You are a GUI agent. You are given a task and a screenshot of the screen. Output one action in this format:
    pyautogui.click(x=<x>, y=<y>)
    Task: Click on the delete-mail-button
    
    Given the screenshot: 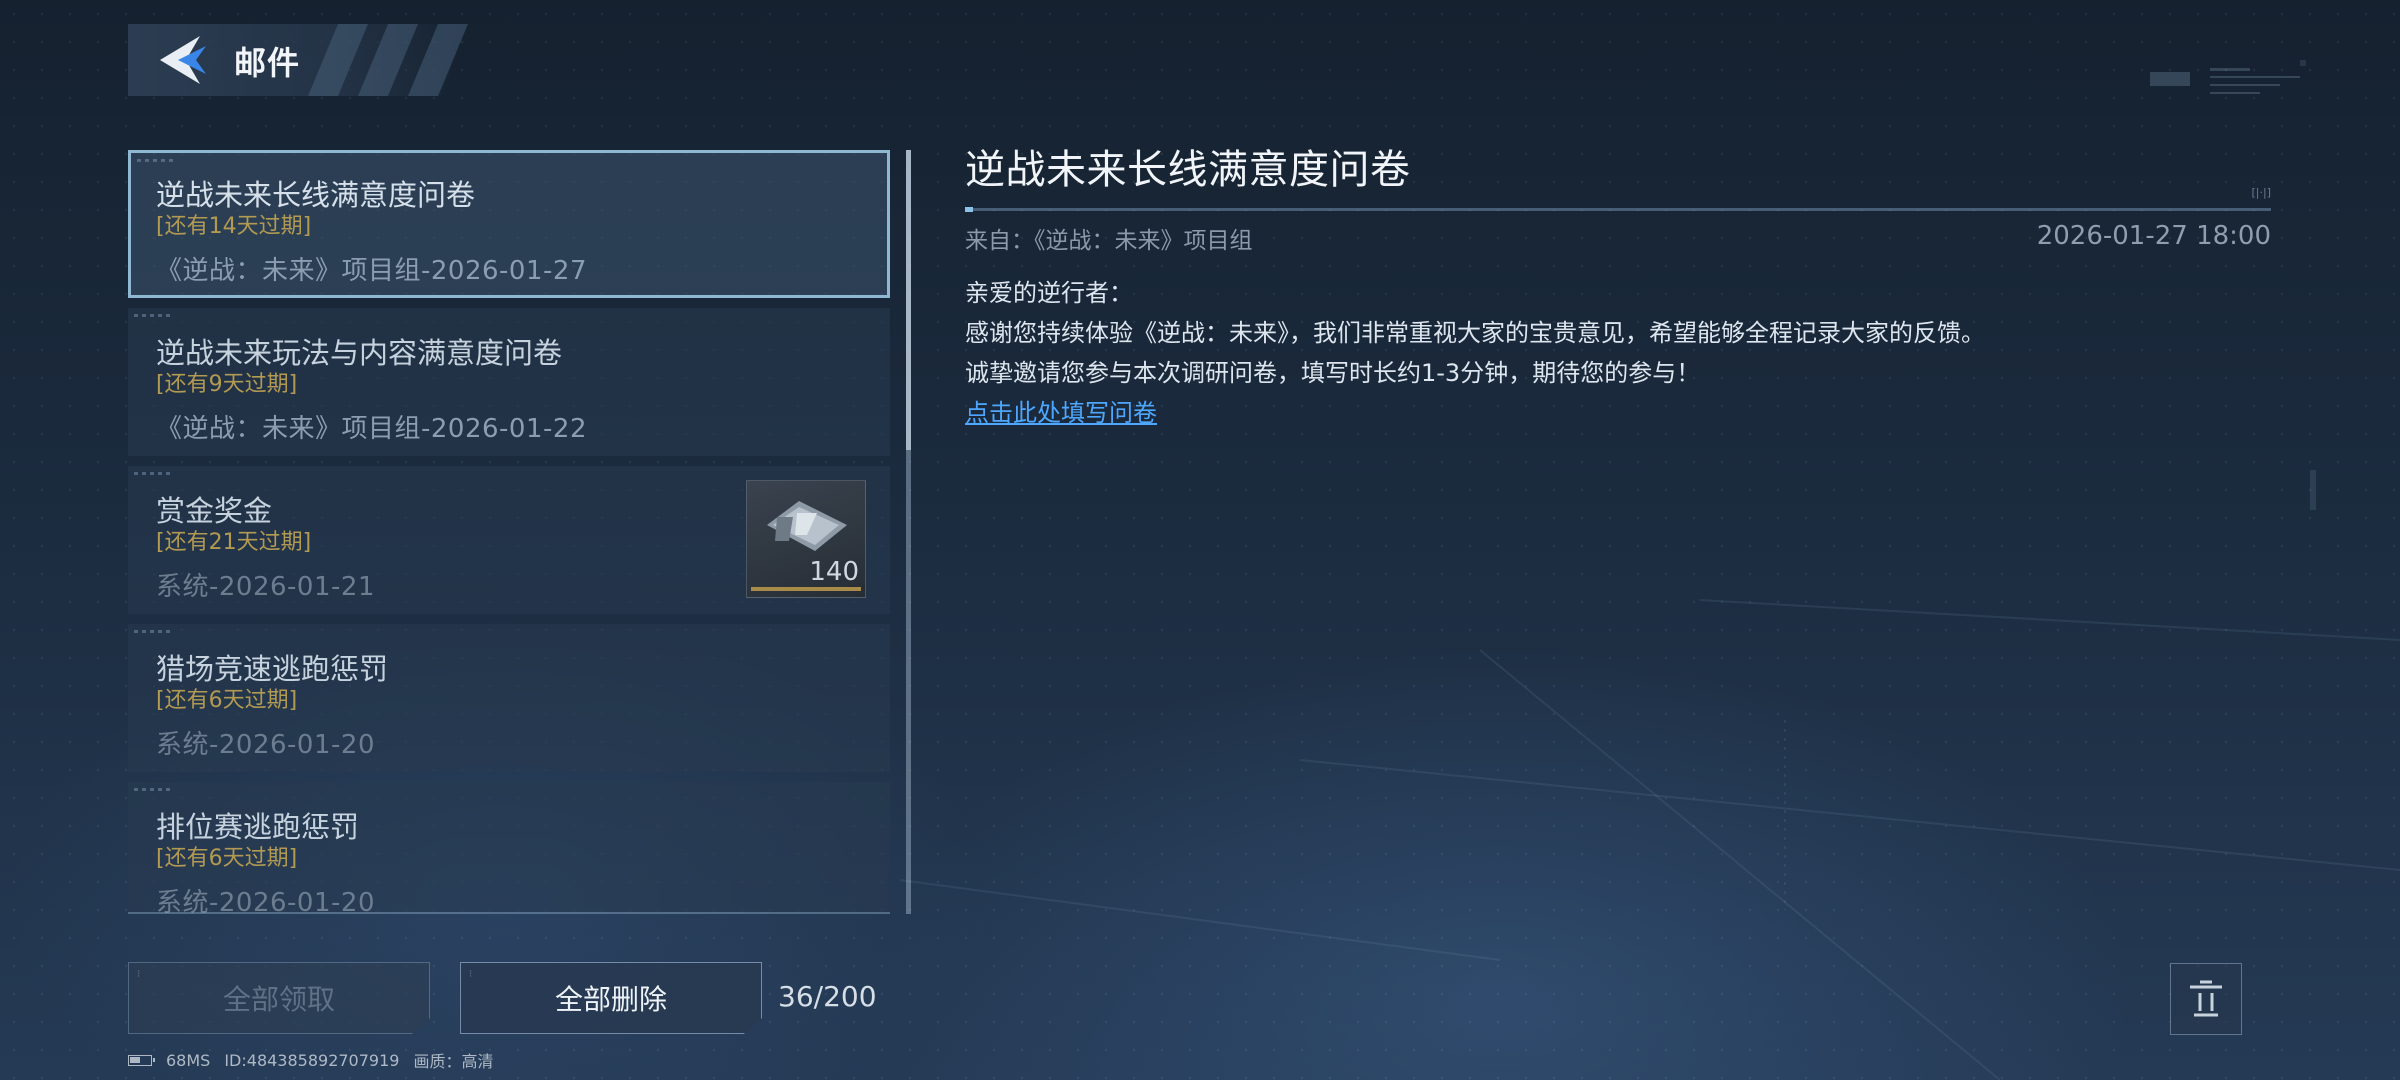 What is the action you would take?
    pyautogui.click(x=2206, y=999)
    